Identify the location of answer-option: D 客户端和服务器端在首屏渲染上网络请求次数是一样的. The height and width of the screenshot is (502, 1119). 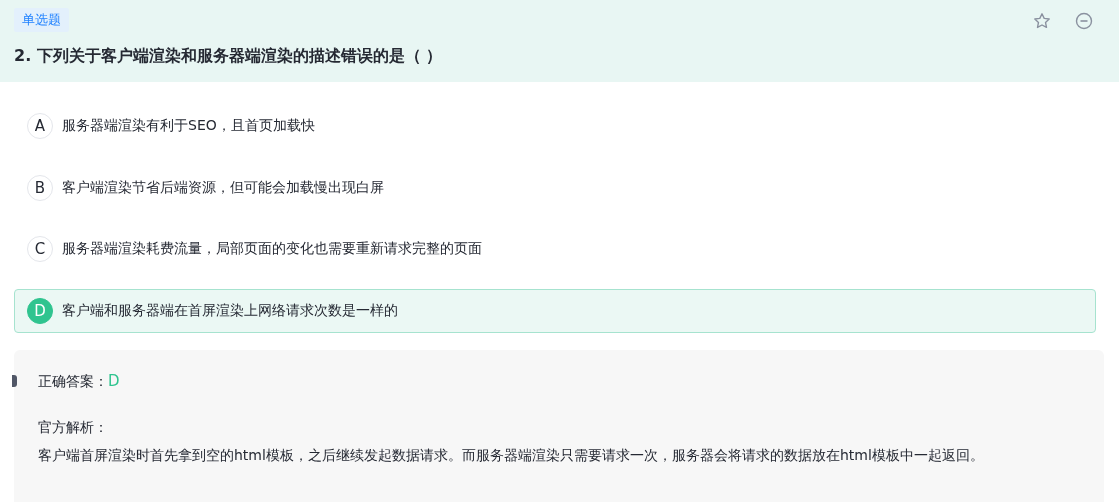
(555, 310).